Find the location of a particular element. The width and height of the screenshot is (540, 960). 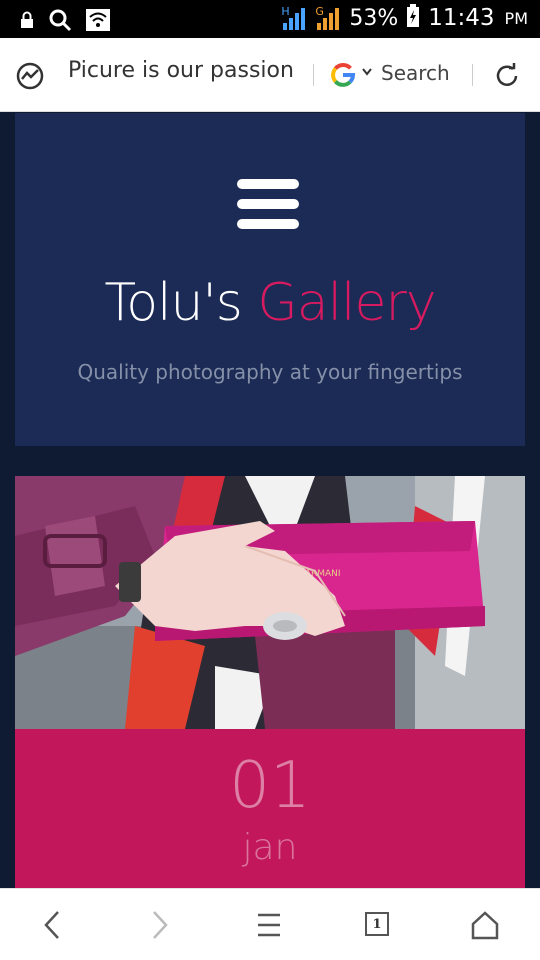

menu-button is located at coordinates (269, 927).